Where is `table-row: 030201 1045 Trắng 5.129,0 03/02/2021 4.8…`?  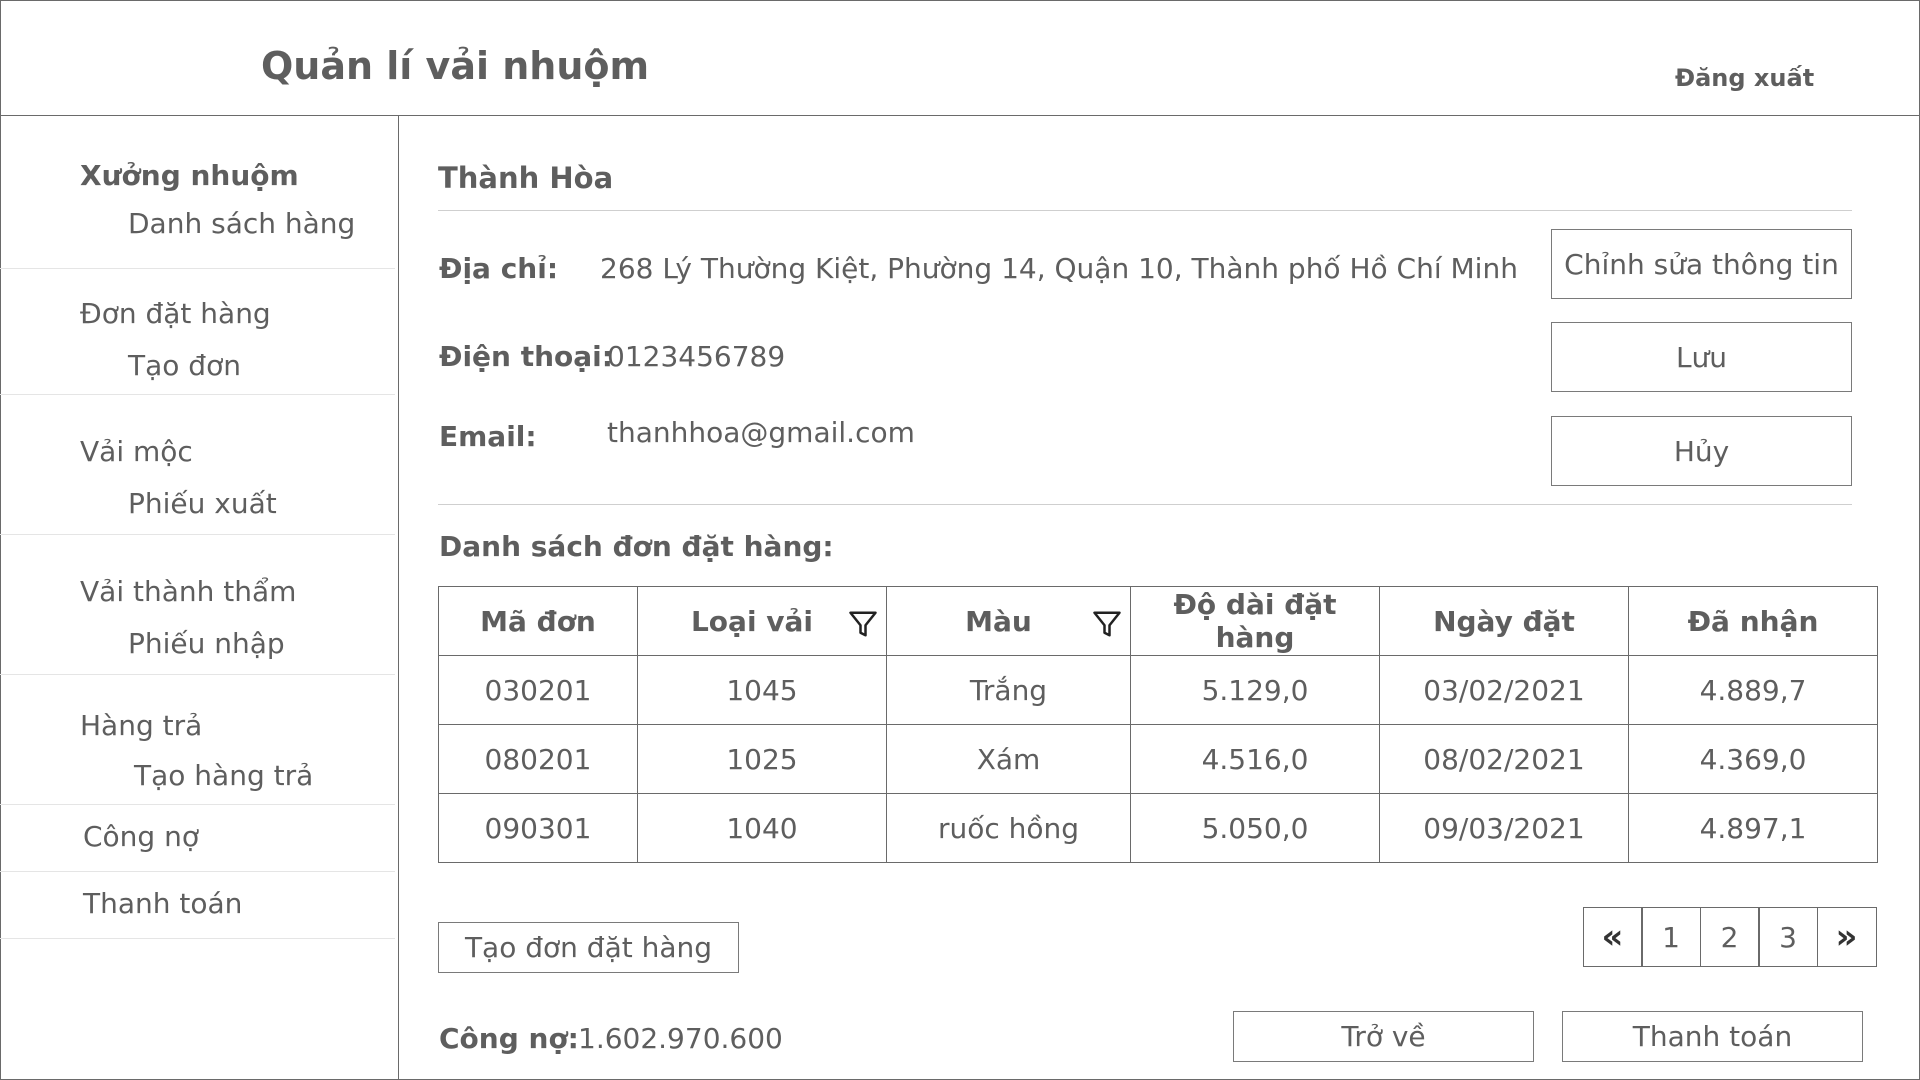 table-row: 030201 1045 Trắng 5.129,0 03/02/2021 4.8… is located at coordinates (1158, 690).